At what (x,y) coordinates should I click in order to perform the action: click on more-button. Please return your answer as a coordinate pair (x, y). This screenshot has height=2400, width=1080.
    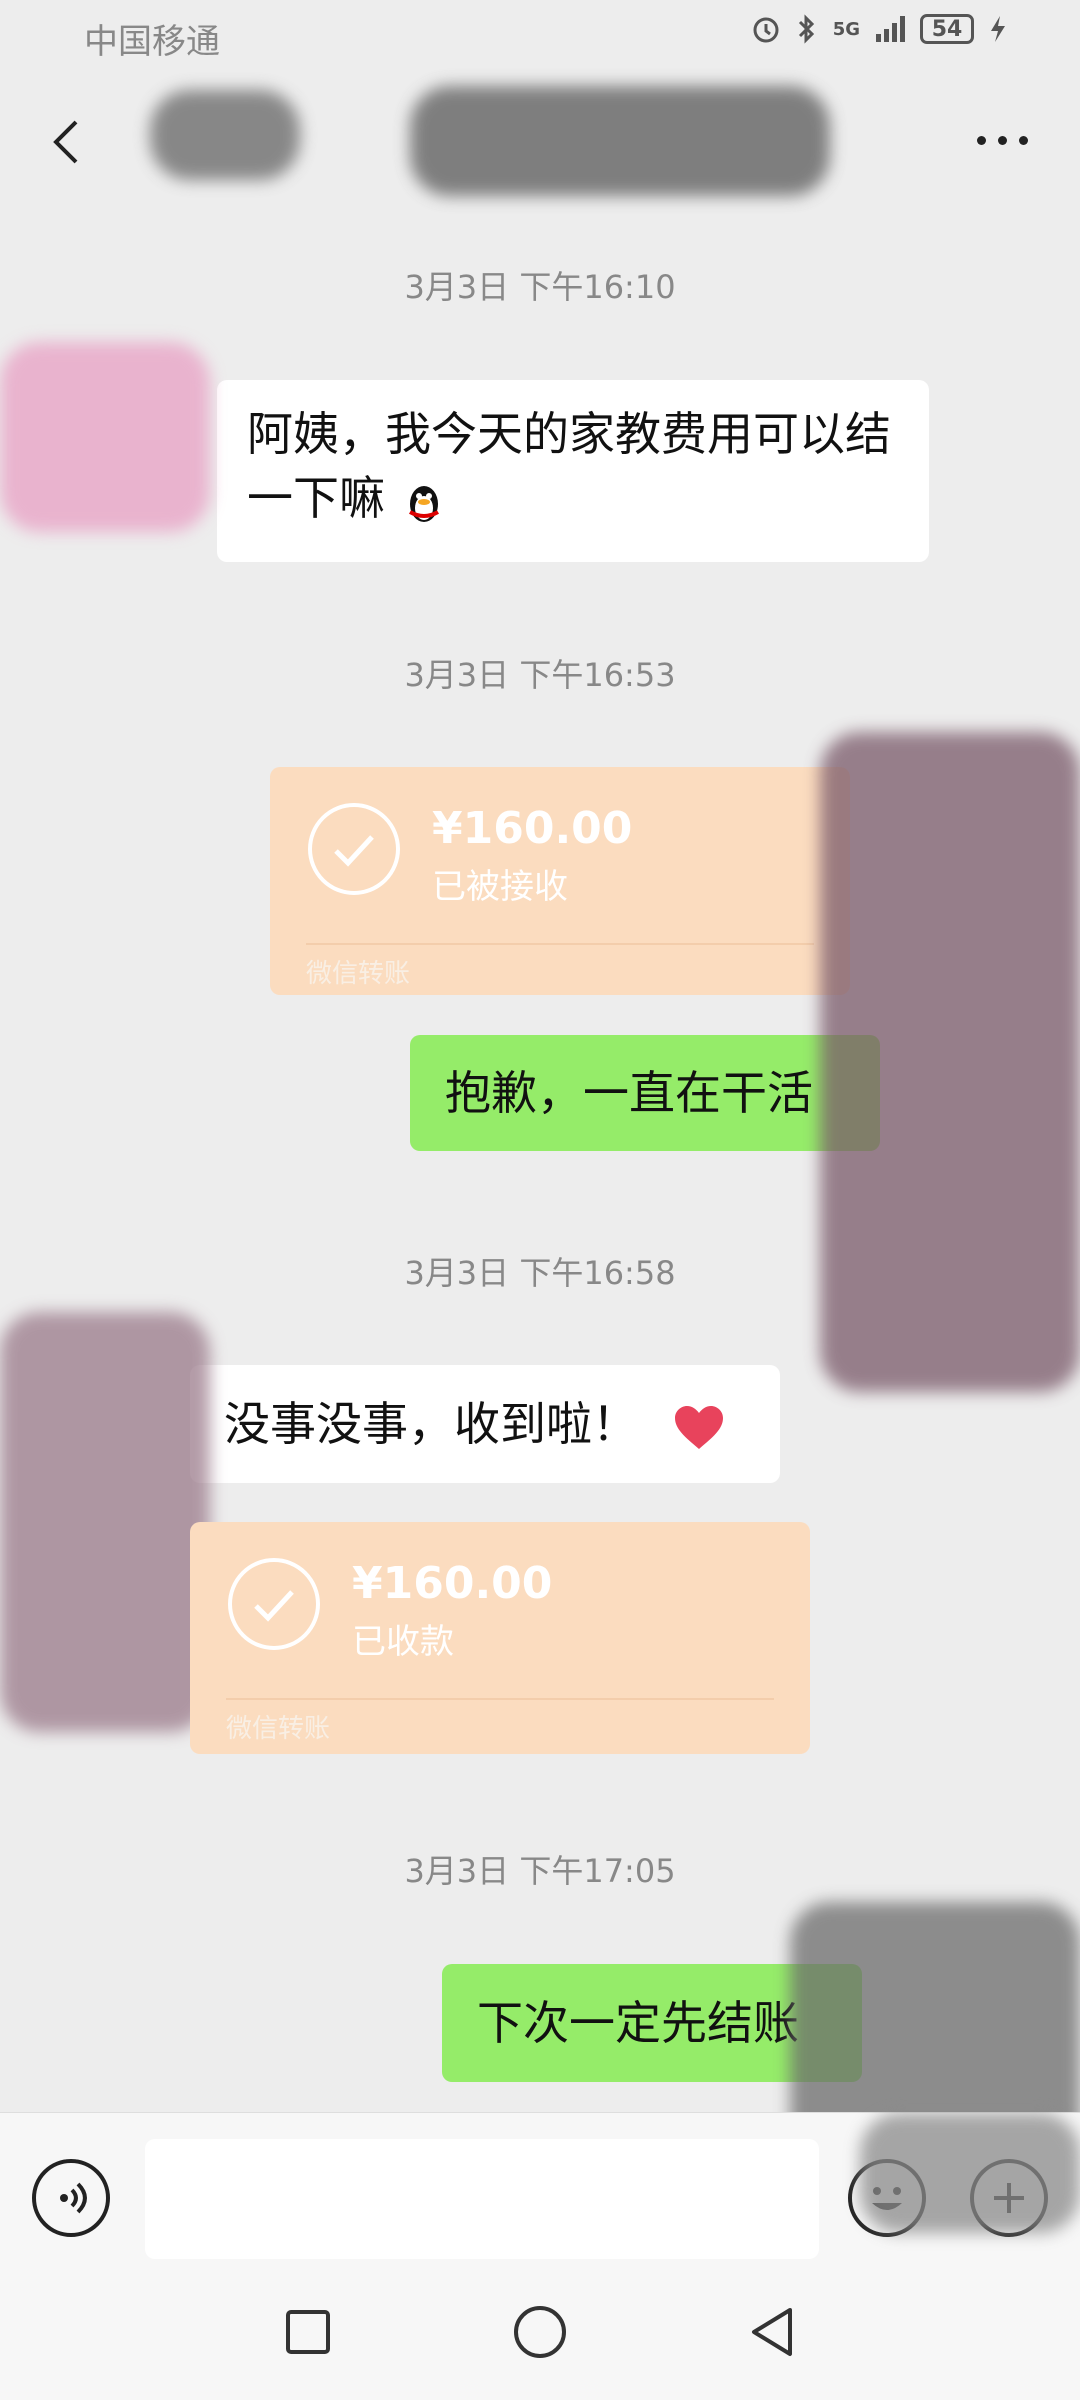
    Looking at the image, I should click on (1002, 140).